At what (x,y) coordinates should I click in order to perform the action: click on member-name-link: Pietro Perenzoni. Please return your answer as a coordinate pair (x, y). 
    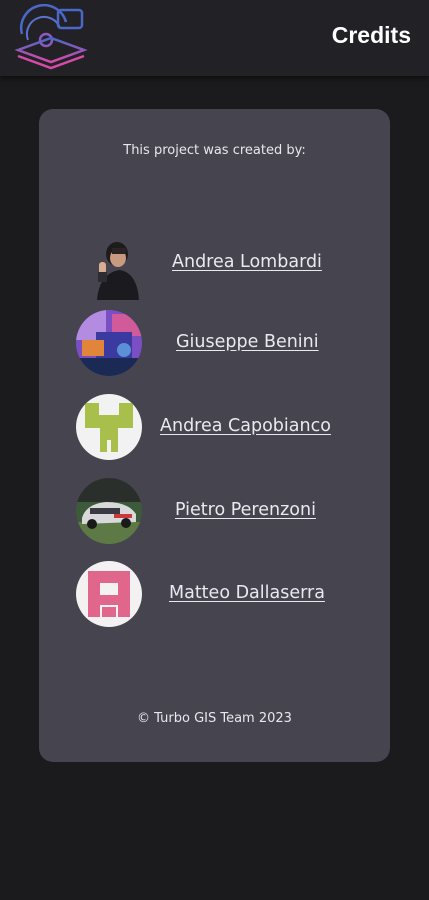
    Looking at the image, I should click on (245, 510).